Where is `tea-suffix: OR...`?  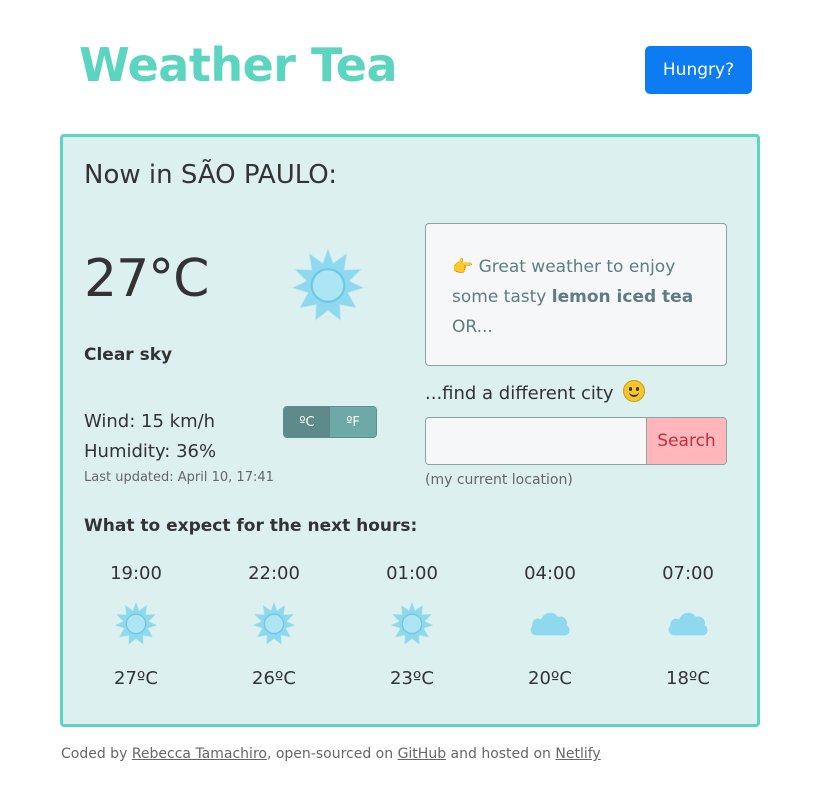 tea-suffix: OR... is located at coordinates (472, 327).